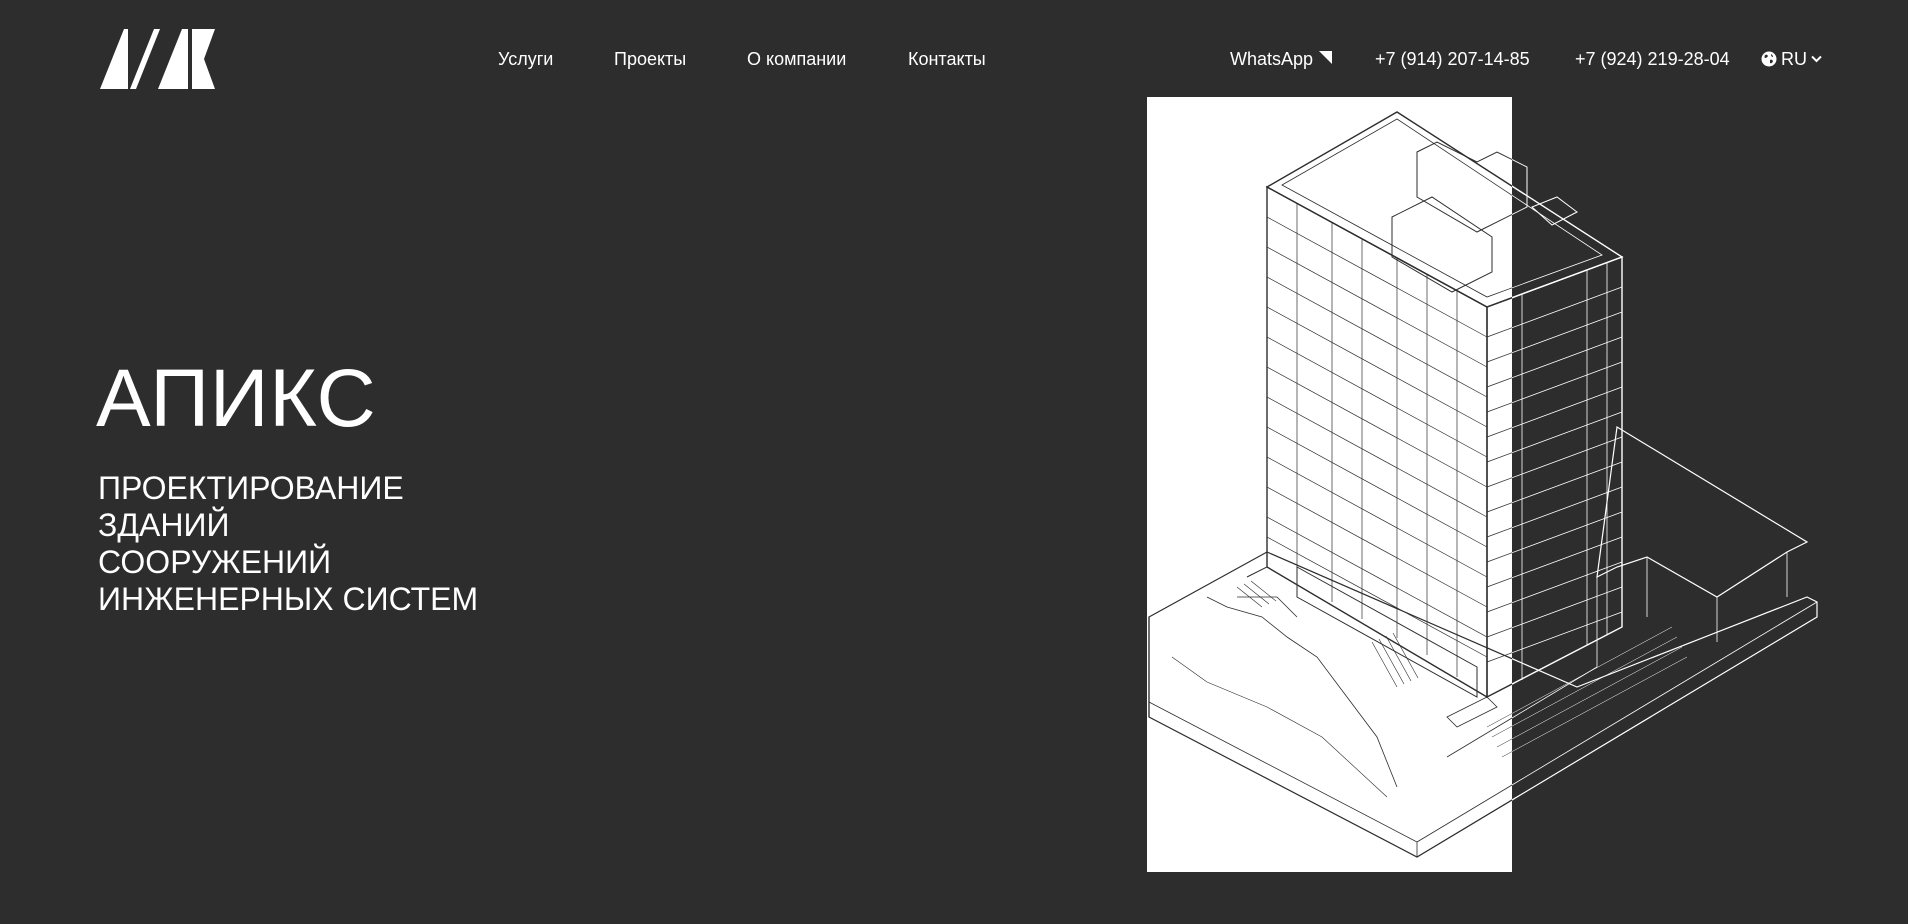  What do you see at coordinates (1326, 57) in the screenshot?
I see `arrow-up-right-icon` at bounding box center [1326, 57].